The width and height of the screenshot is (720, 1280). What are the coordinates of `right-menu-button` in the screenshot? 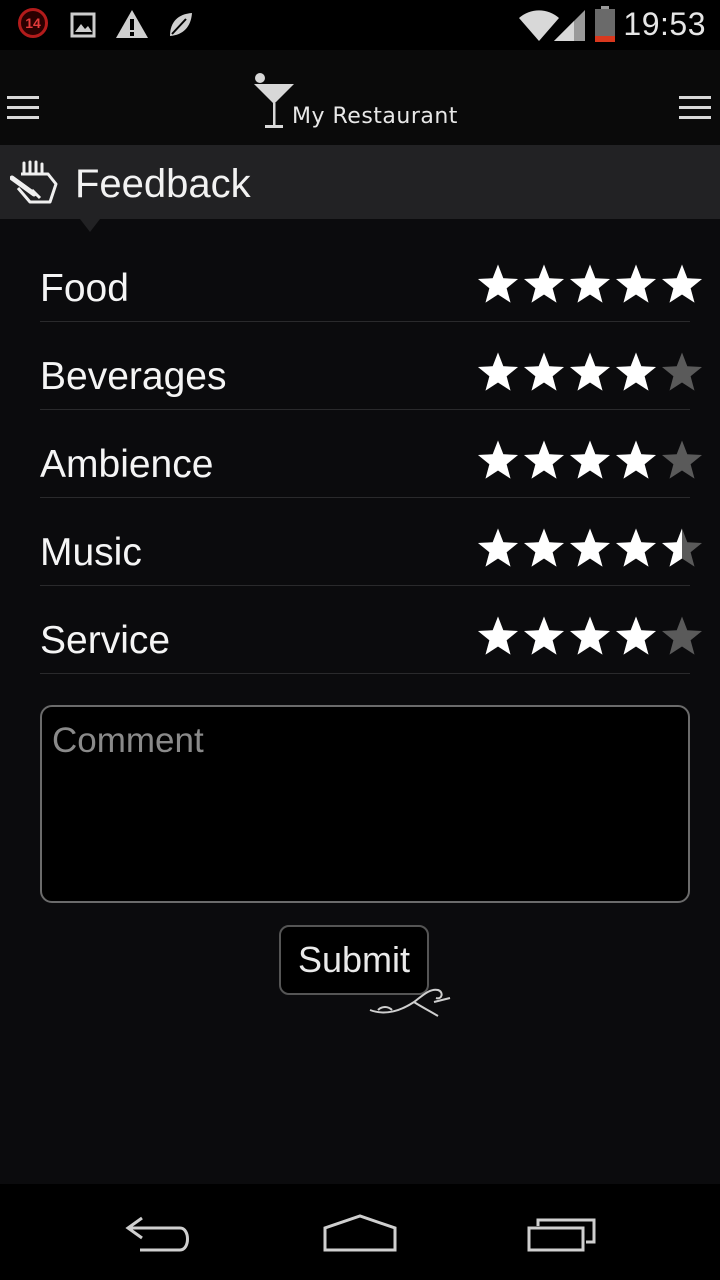 It's located at (695, 108).